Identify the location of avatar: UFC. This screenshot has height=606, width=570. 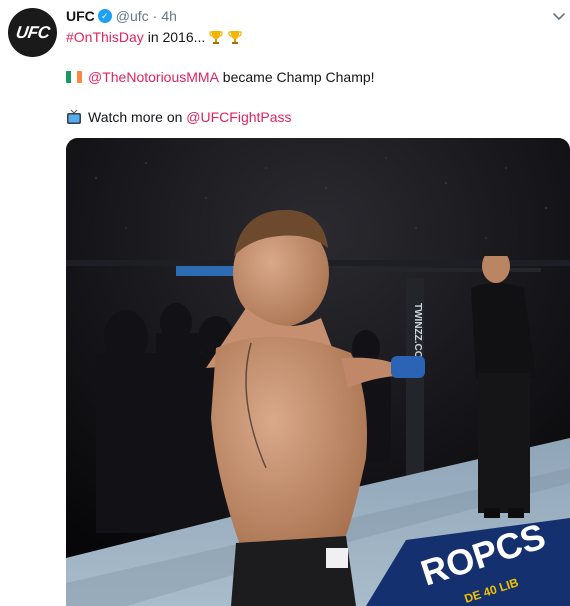
(32, 32).